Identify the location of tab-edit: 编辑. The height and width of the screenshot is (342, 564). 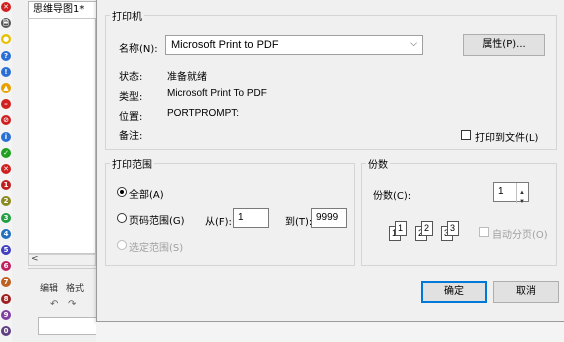
(49, 287).